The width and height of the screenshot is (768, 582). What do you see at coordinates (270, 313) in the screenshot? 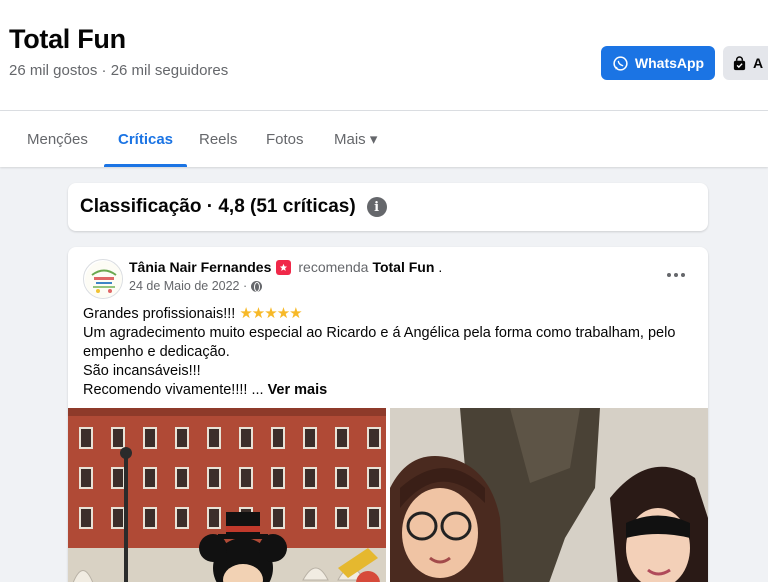
I see `star-rating-icon: ★★★★★` at bounding box center [270, 313].